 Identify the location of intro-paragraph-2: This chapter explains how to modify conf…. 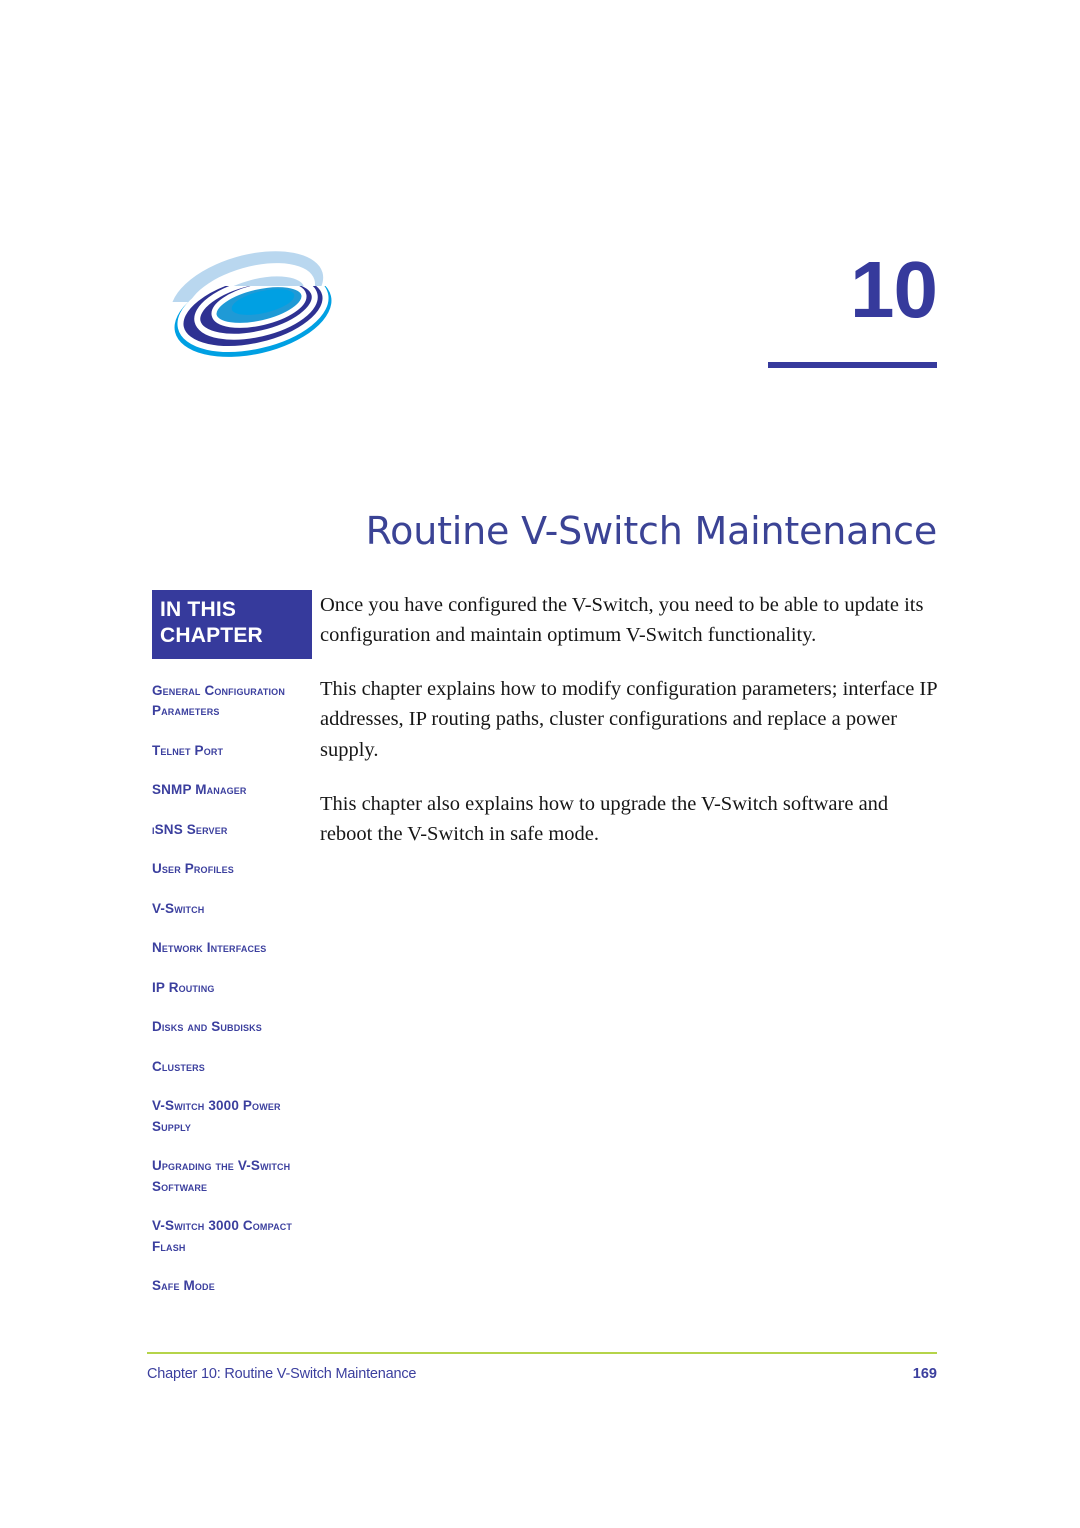
(628, 719).